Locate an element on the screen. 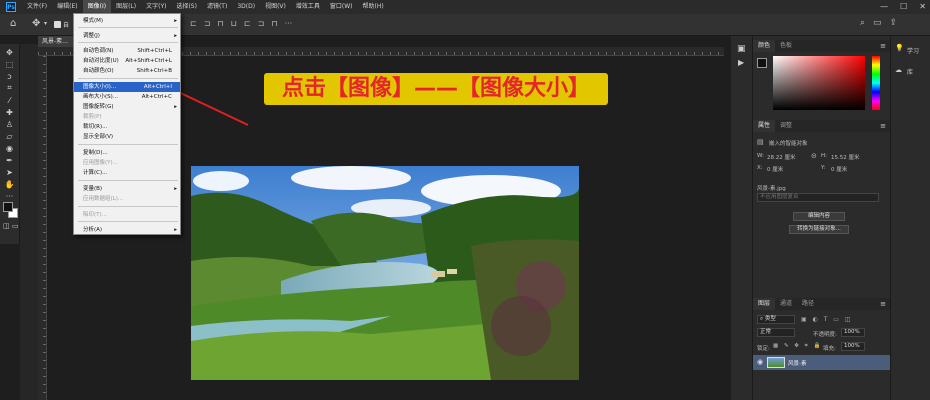 The image size is (930, 400). y-value: 0 厘米 is located at coordinates (839, 169).